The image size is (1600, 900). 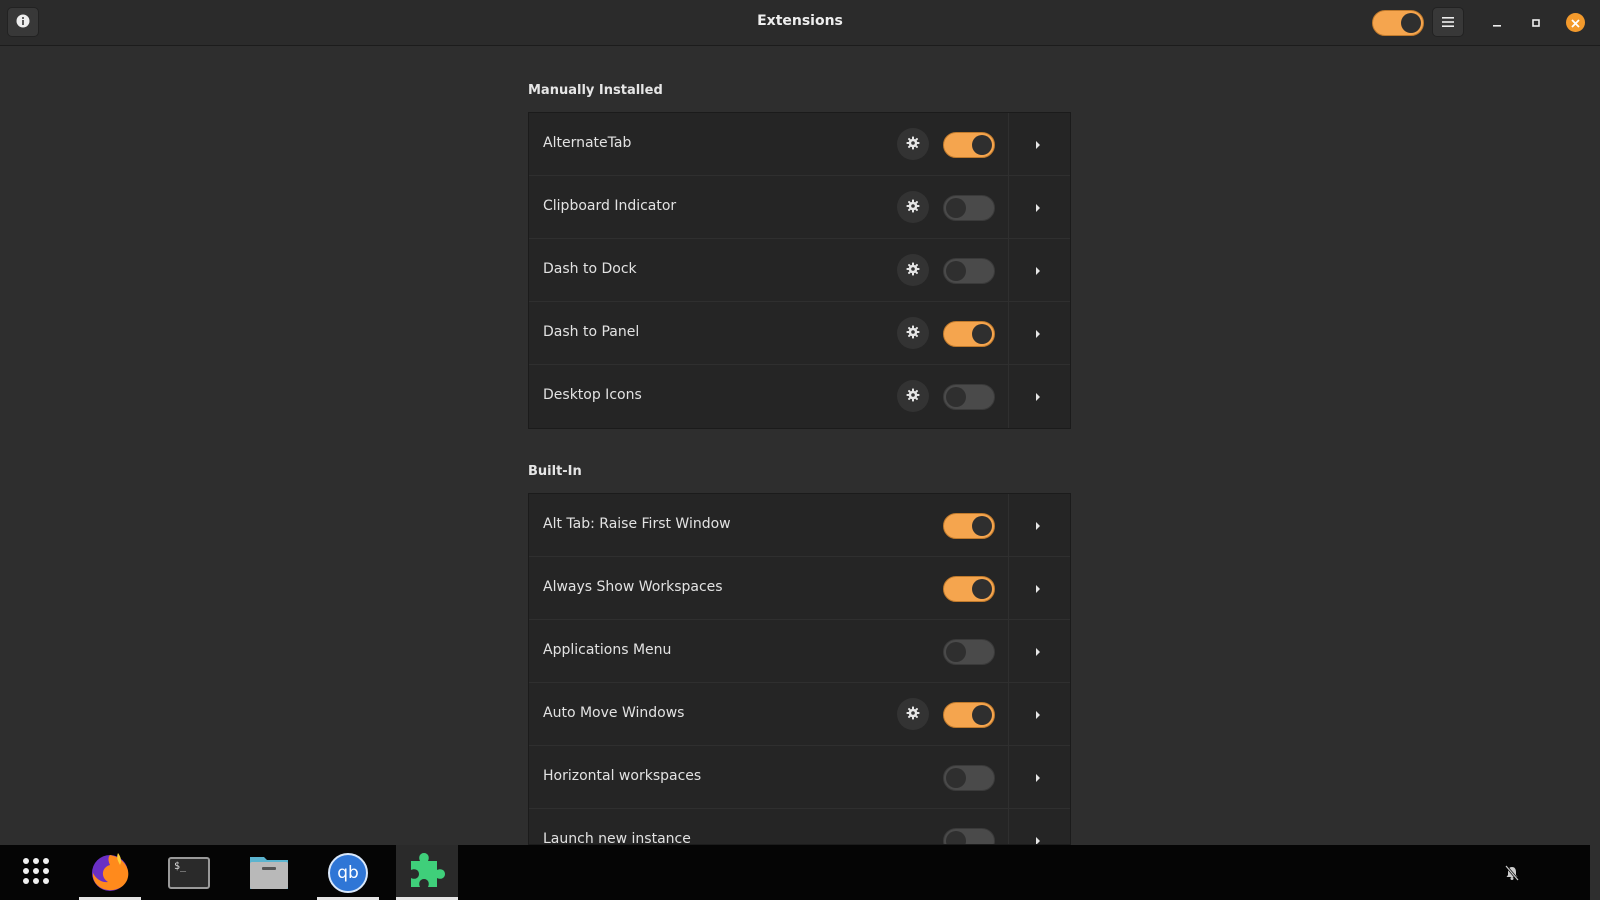 I want to click on menu-button, so click(x=1448, y=22).